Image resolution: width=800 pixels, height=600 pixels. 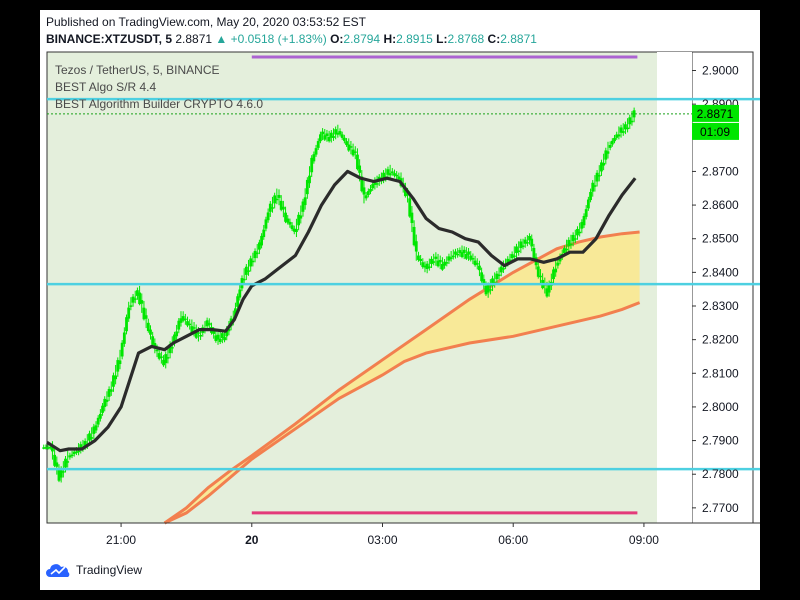 What do you see at coordinates (720, 474) in the screenshot?
I see `price-tick-label: 2.7800` at bounding box center [720, 474].